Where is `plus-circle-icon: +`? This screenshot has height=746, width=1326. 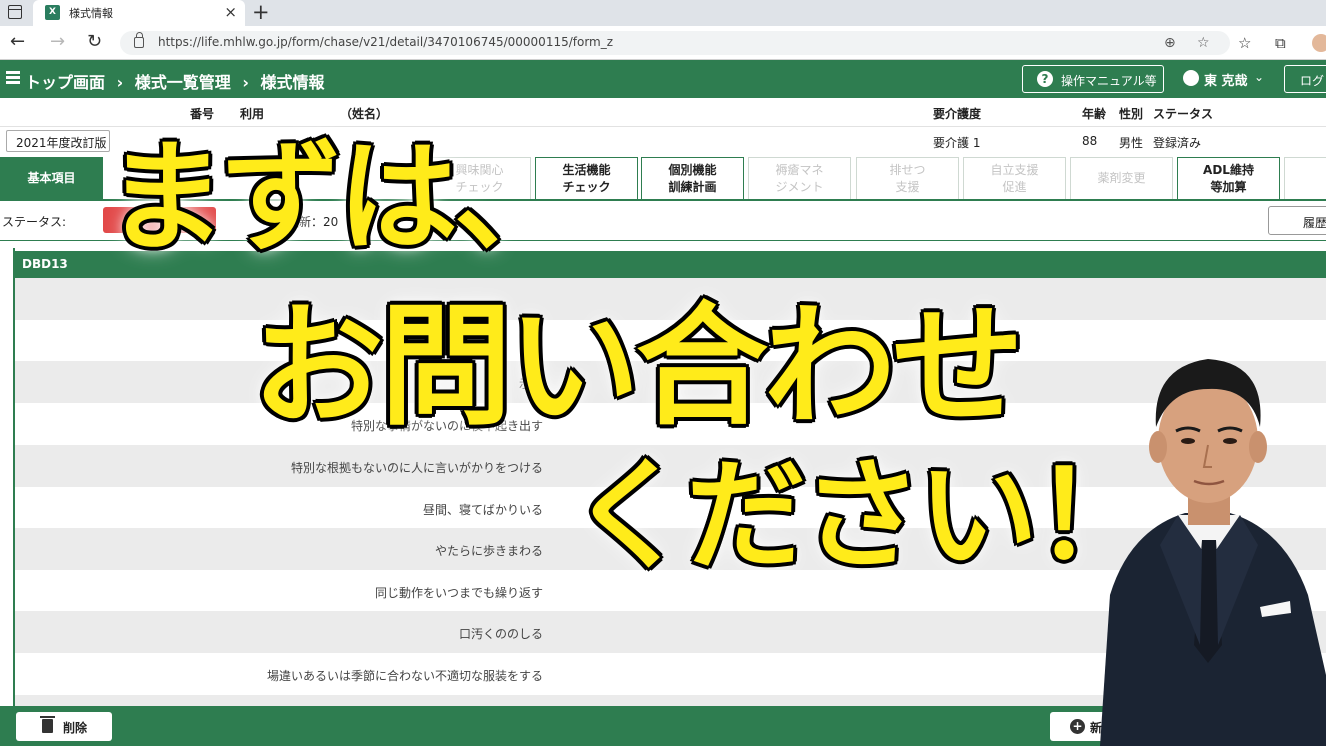 plus-circle-icon: + is located at coordinates (1077, 726).